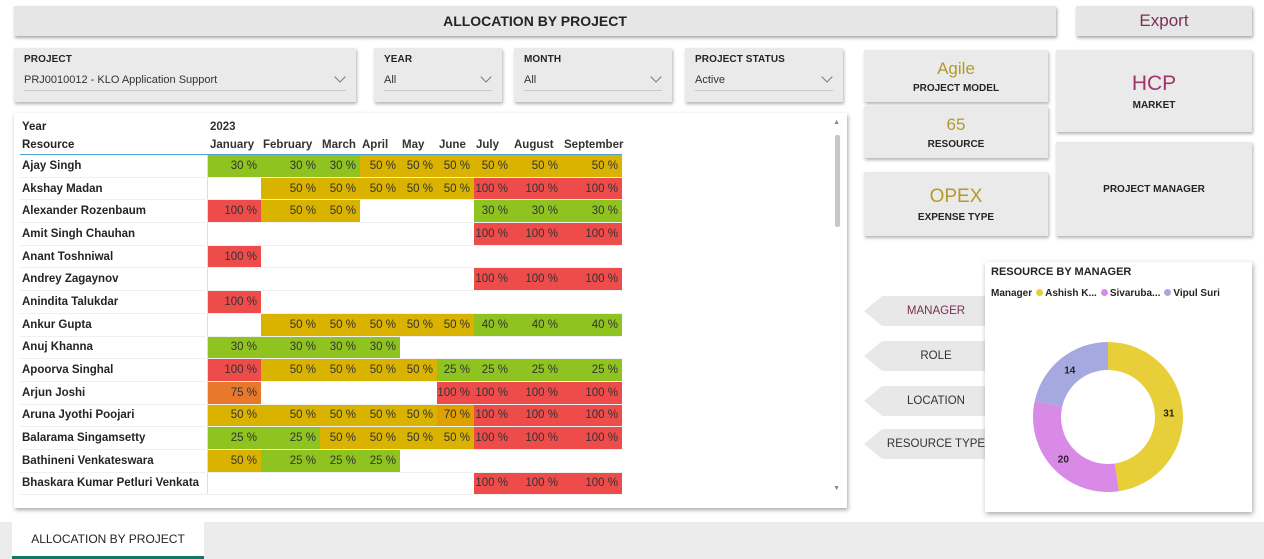 The image size is (1264, 559). What do you see at coordinates (375, 145) in the screenshot?
I see `month-header-3: April` at bounding box center [375, 145].